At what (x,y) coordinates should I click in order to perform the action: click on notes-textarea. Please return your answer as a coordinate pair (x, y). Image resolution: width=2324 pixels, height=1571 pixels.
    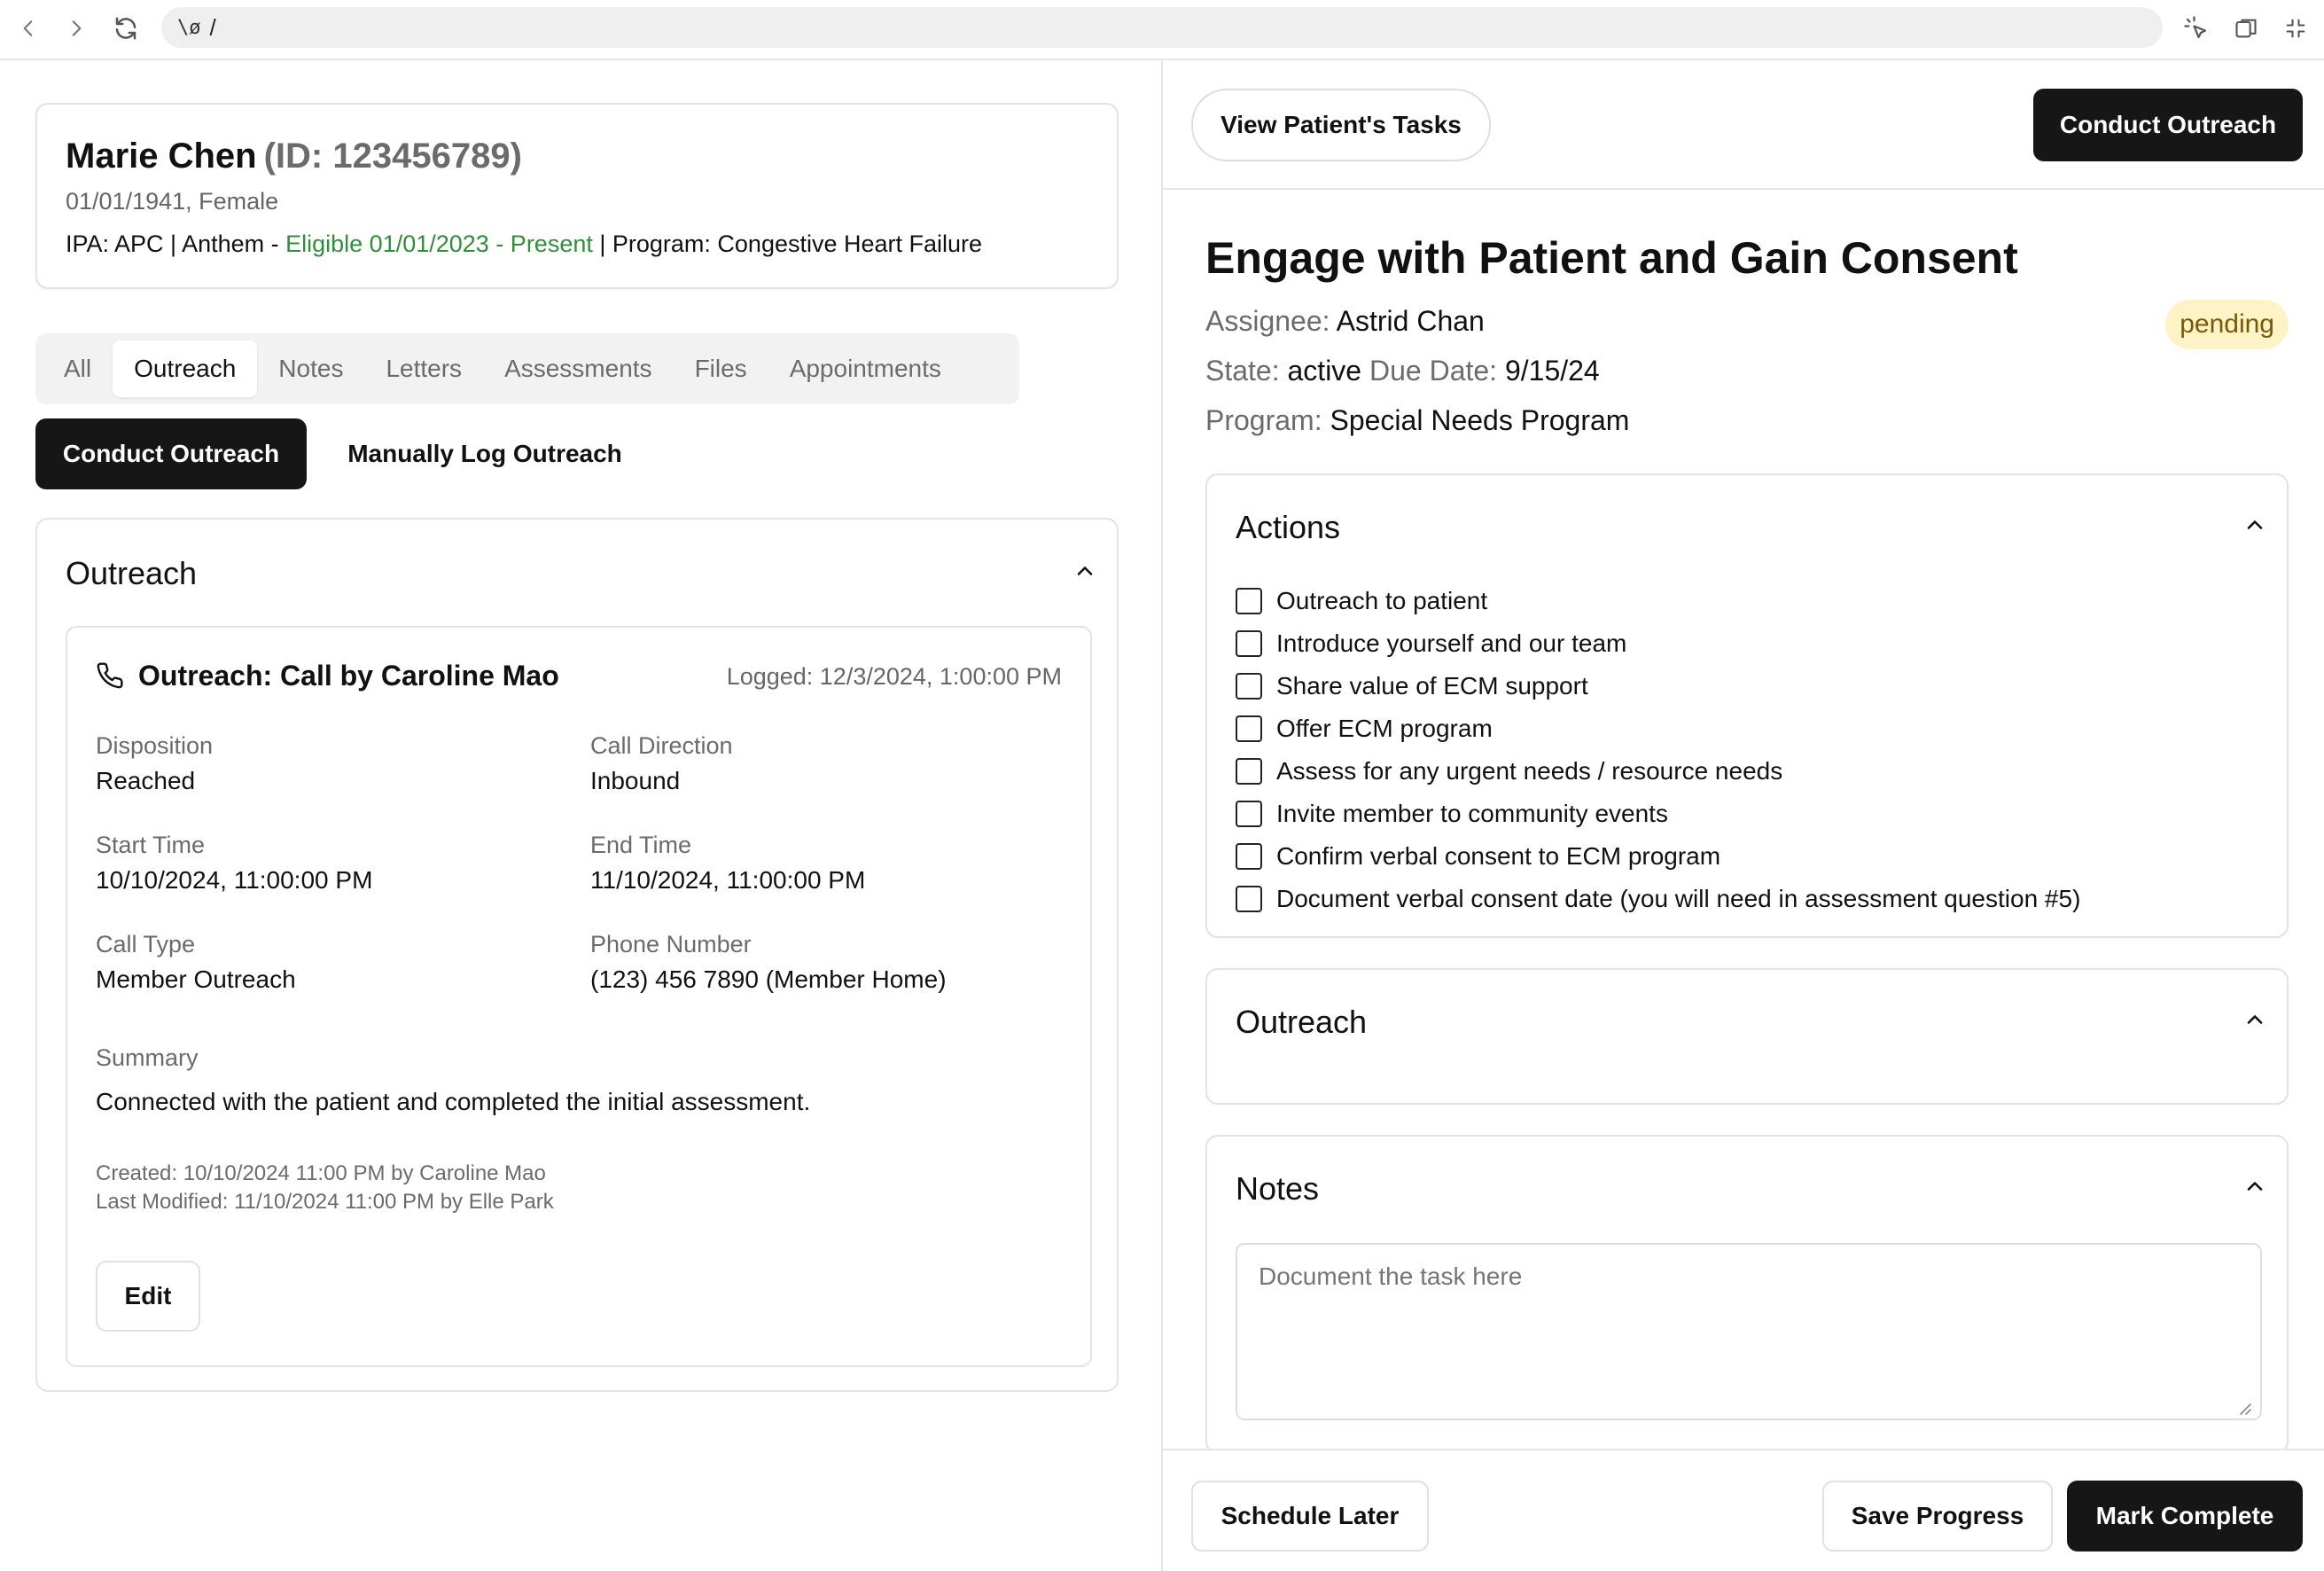
    Looking at the image, I should click on (1749, 1331).